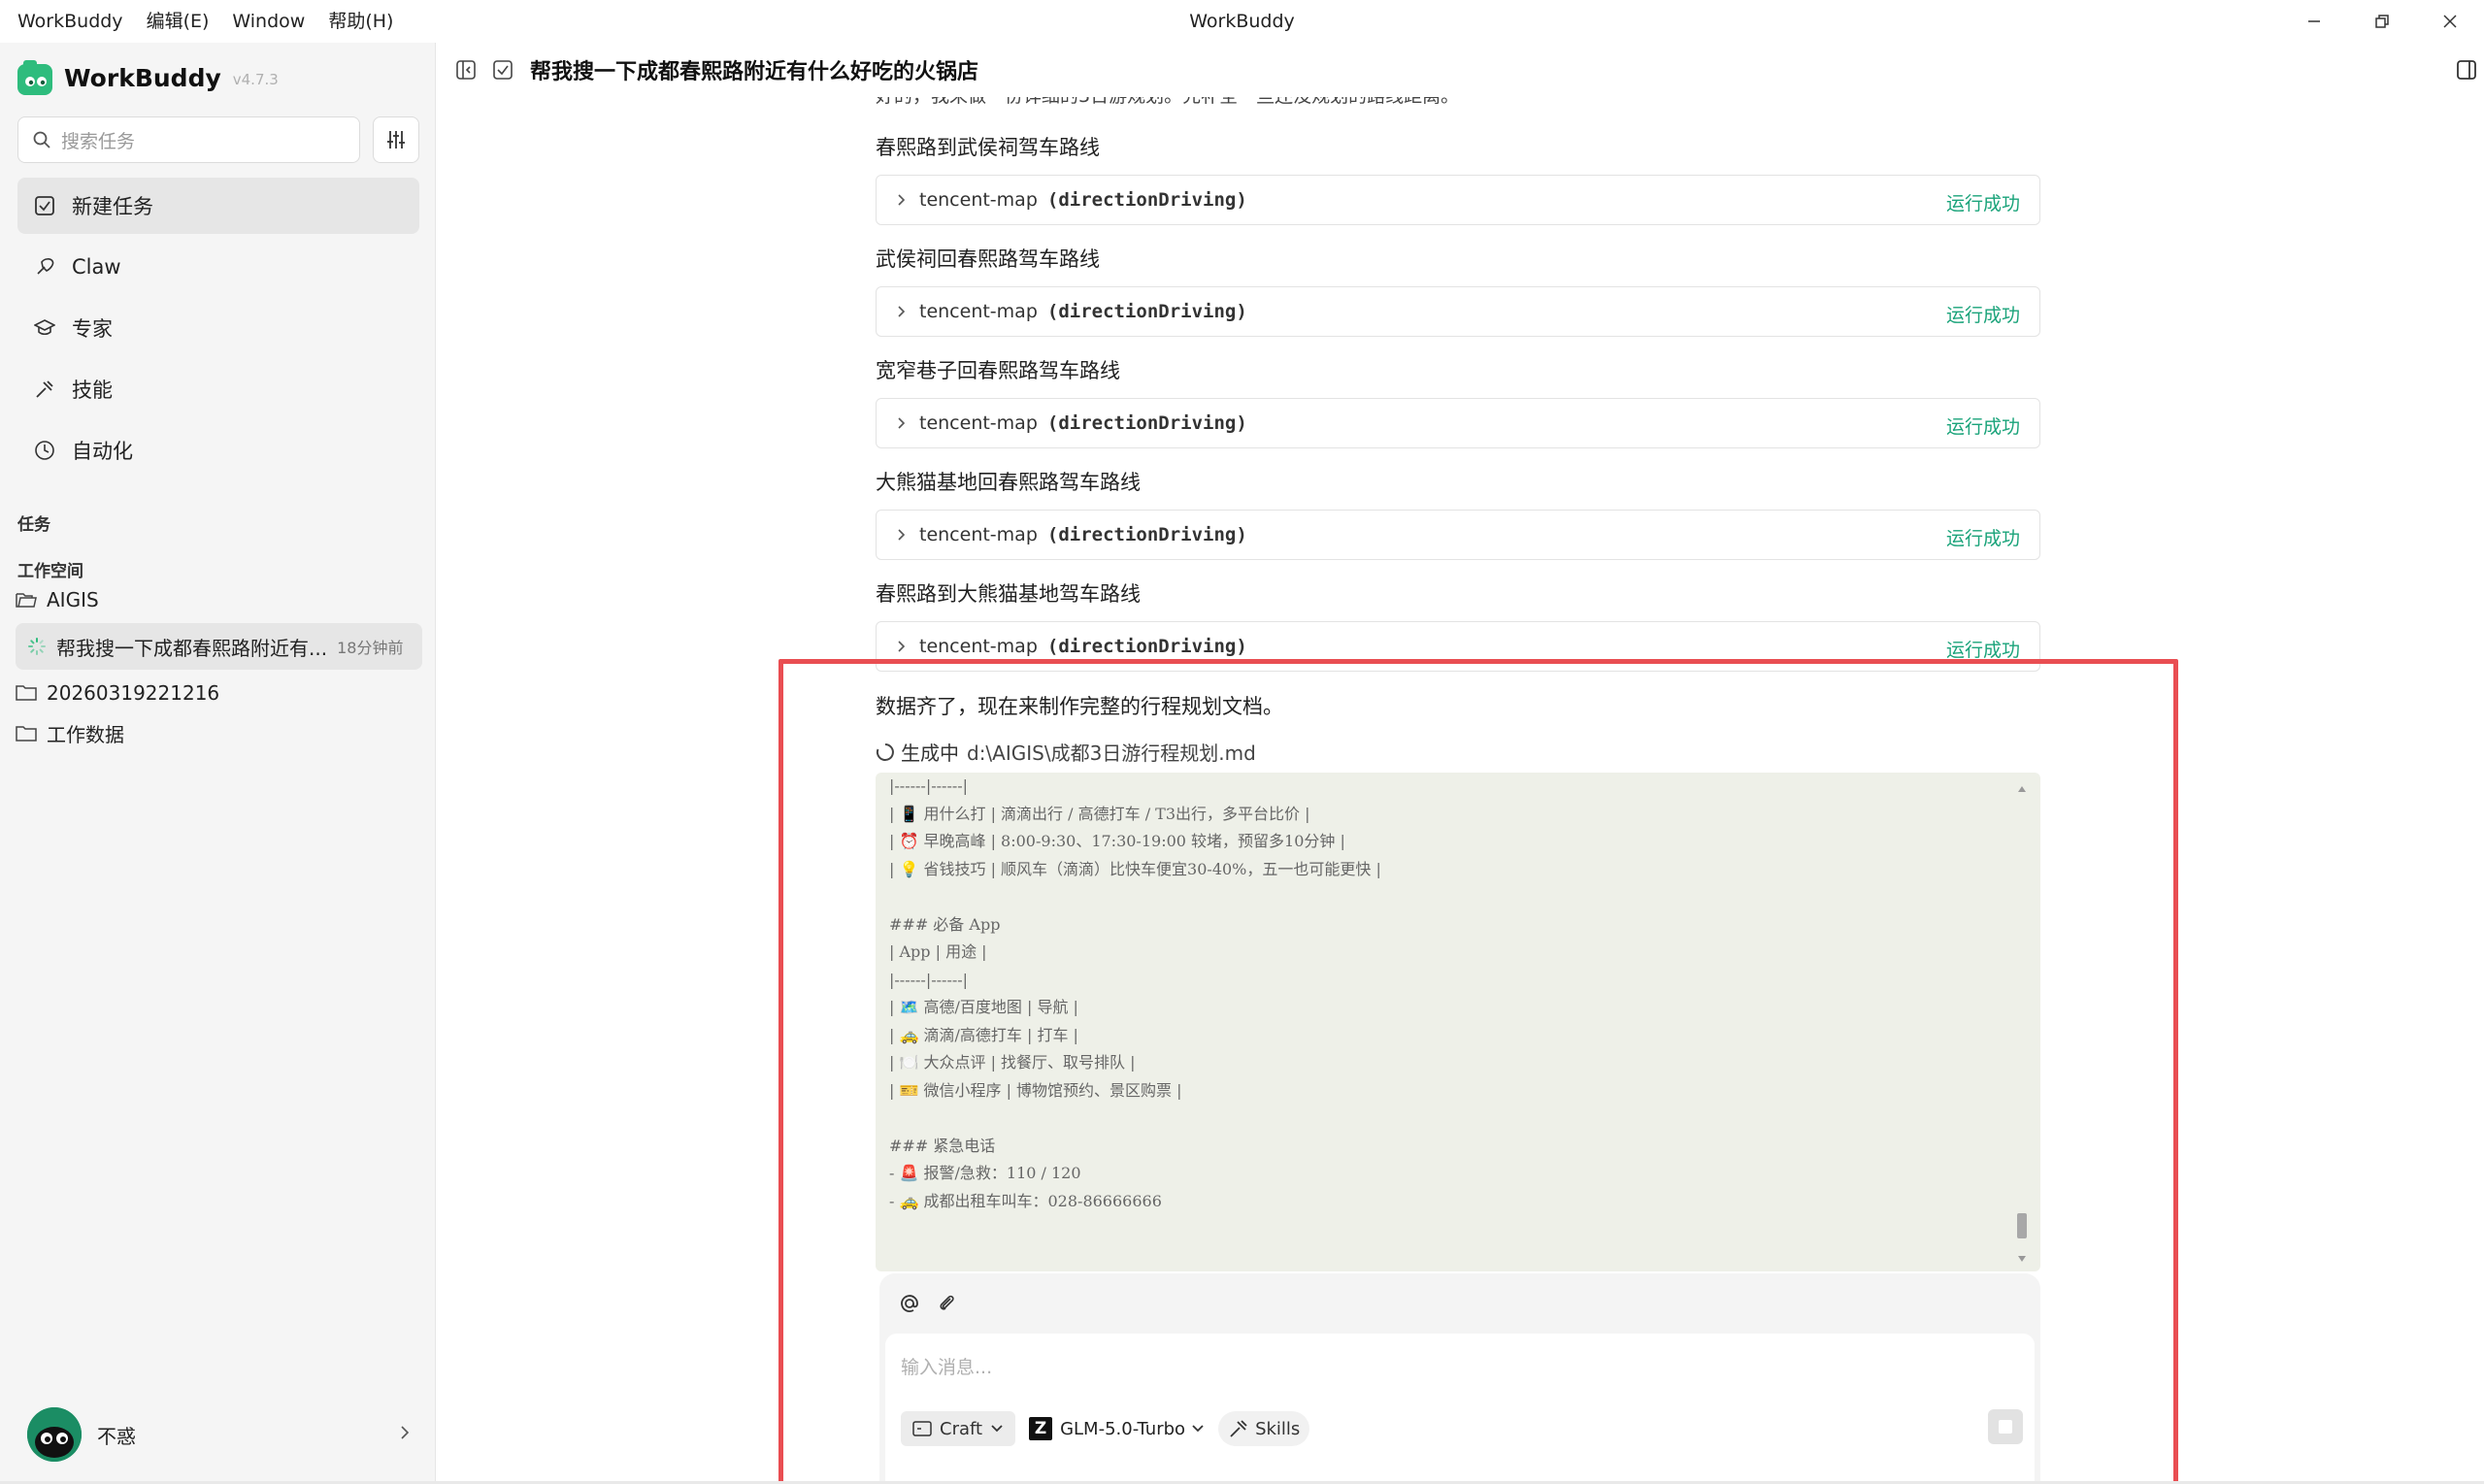  Describe the element at coordinates (188, 139) in the screenshot. I see `search-input: 搜索任务` at that location.